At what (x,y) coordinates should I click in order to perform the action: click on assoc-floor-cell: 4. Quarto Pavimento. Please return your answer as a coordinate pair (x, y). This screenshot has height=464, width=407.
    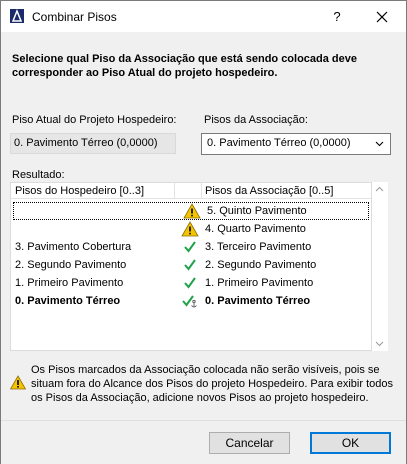
    Looking at the image, I should click on (255, 229).